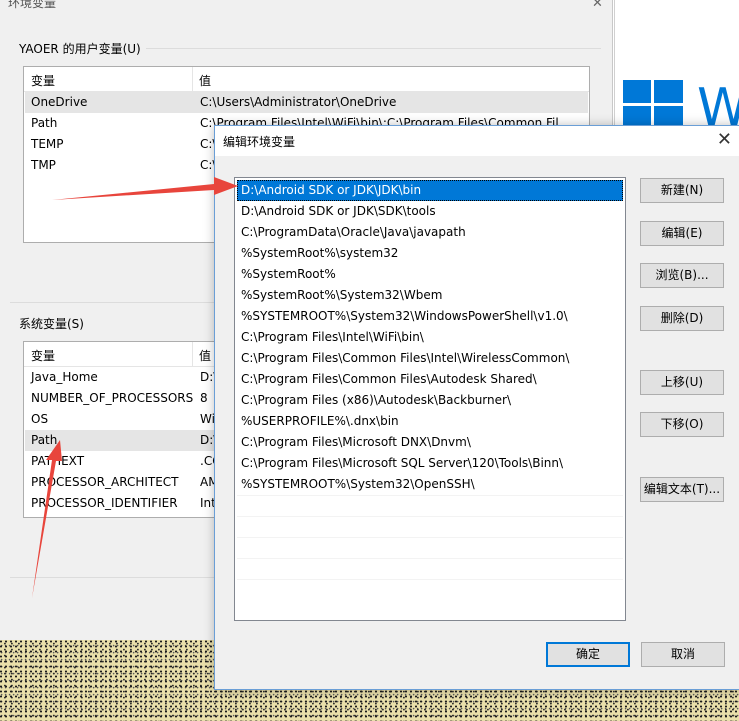 The height and width of the screenshot is (721, 739). What do you see at coordinates (682, 382) in the screenshot?
I see `move-up-button: 上移(U)` at bounding box center [682, 382].